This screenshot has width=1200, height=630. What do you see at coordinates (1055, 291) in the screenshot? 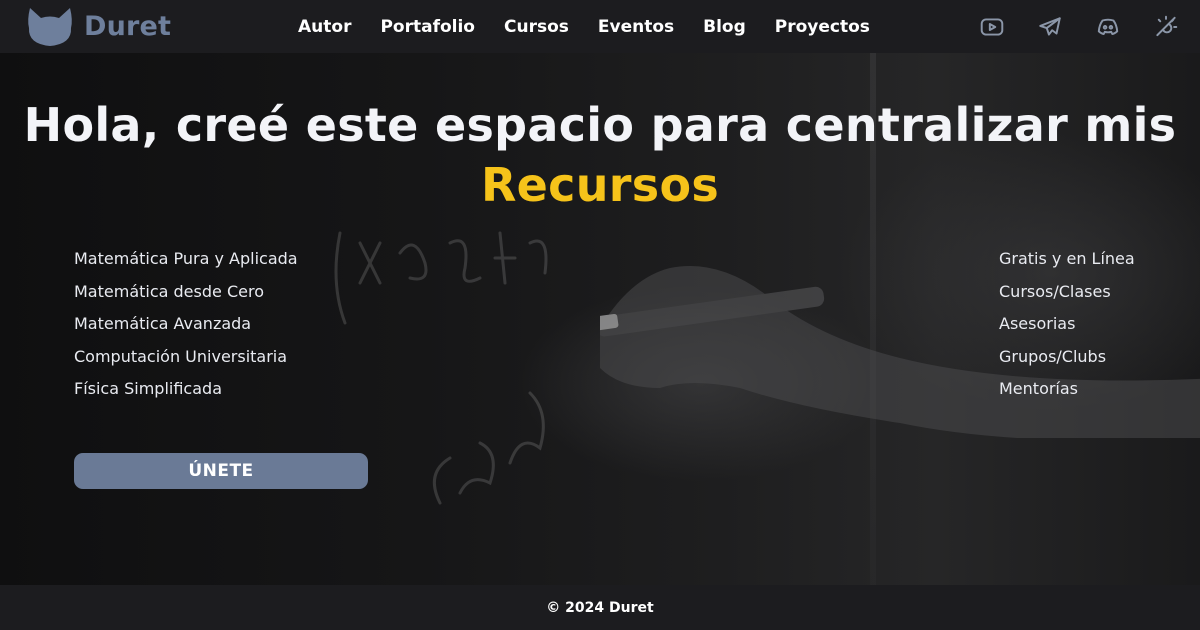
I see `offering-item: Cursos/Clases` at bounding box center [1055, 291].